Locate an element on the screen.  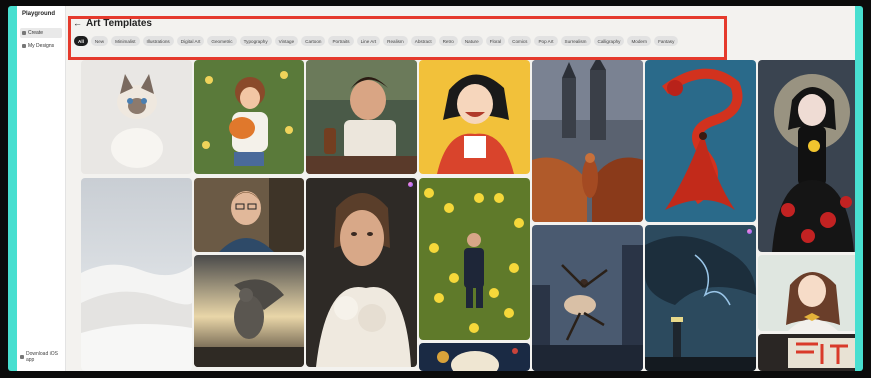
template-card-girl-fox is located at coordinates (249, 117).